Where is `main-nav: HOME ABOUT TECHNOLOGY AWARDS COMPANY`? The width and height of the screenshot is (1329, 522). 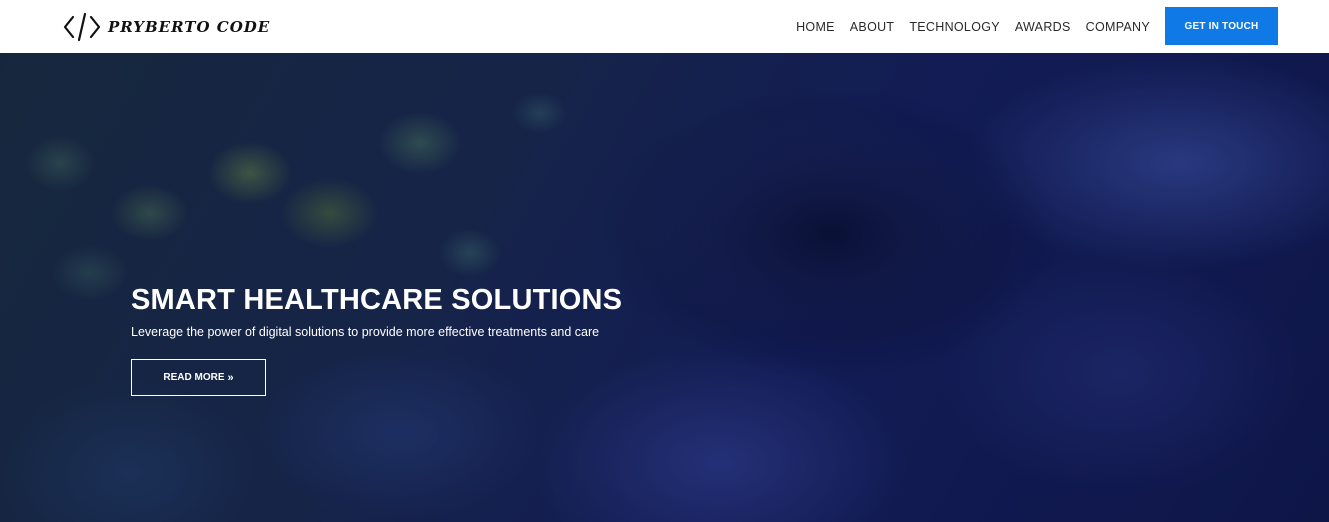 main-nav: HOME ABOUT TECHNOLOGY AWARDS COMPANY is located at coordinates (973, 26).